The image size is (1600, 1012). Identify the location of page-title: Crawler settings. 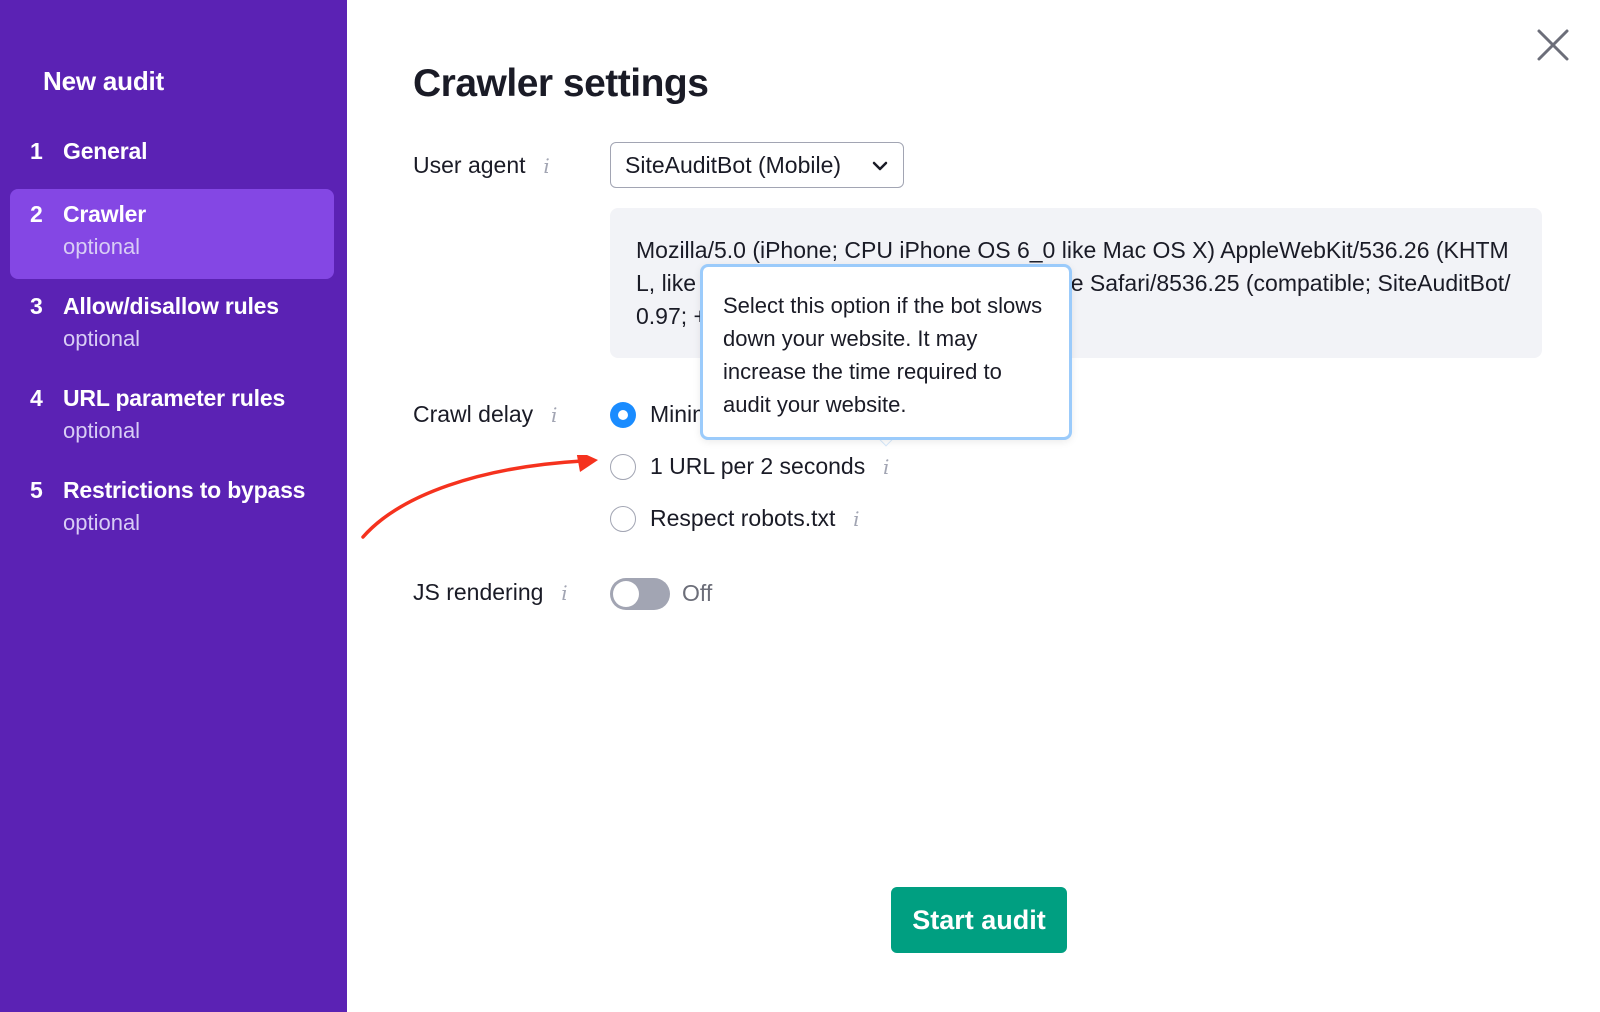
(561, 83).